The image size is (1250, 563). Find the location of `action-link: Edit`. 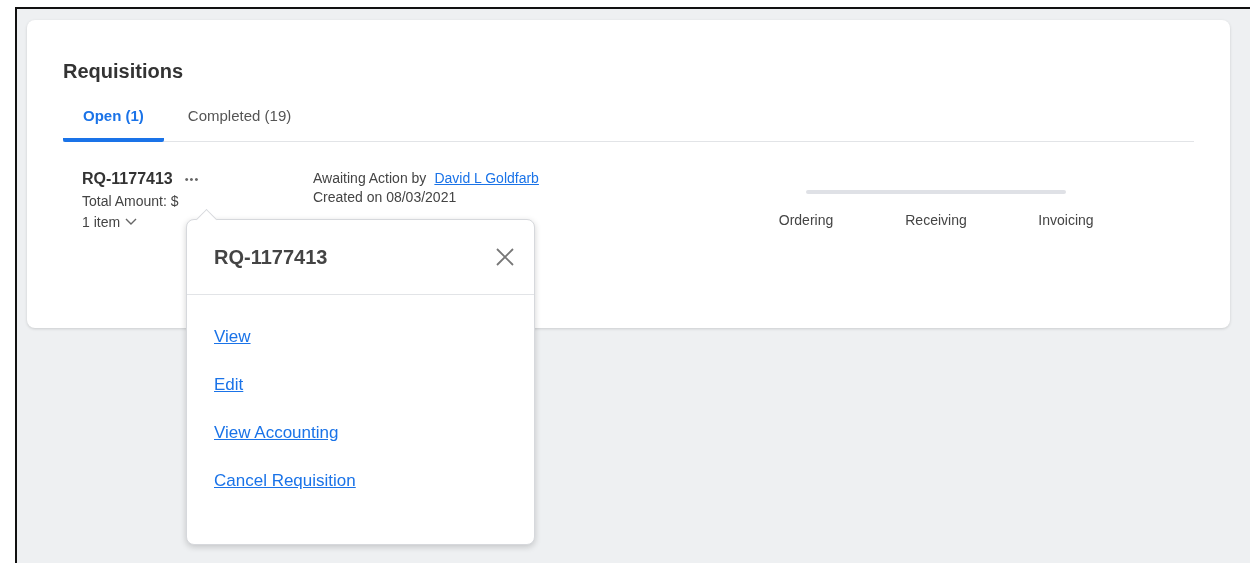

action-link: Edit is located at coordinates (229, 385).